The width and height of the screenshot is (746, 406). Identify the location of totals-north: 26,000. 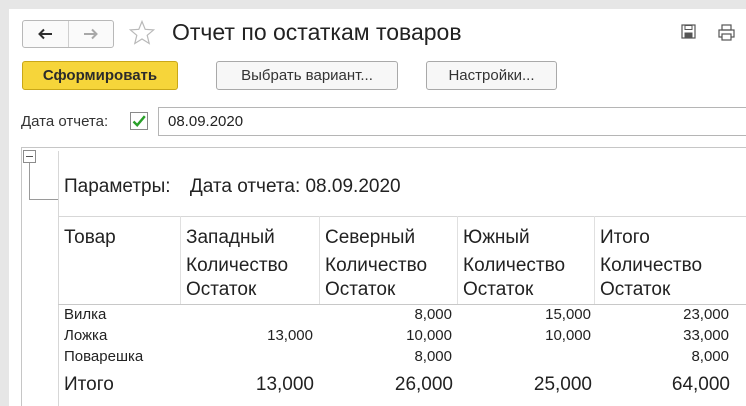
(423, 384).